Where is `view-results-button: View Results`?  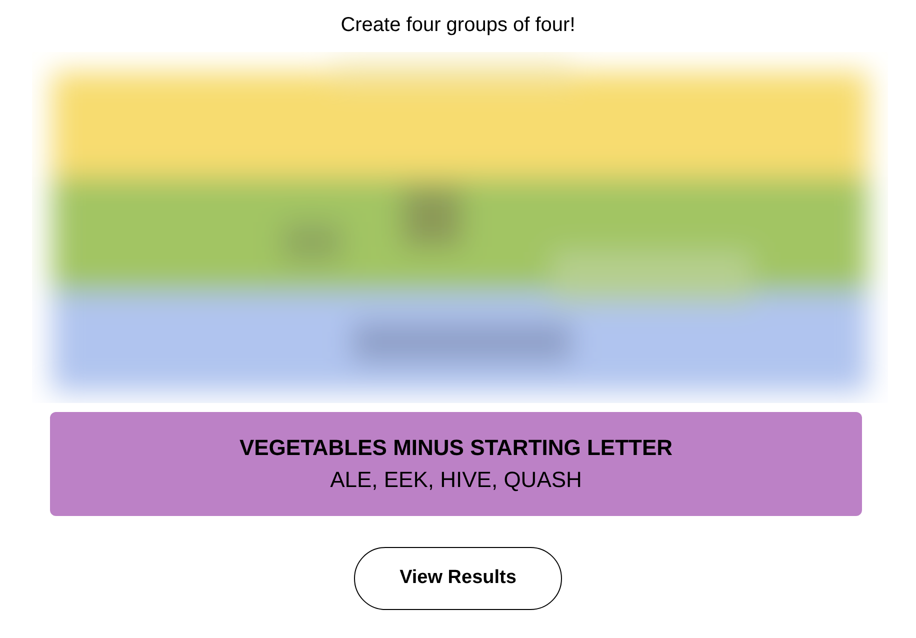 view-results-button: View Results is located at coordinates (458, 578).